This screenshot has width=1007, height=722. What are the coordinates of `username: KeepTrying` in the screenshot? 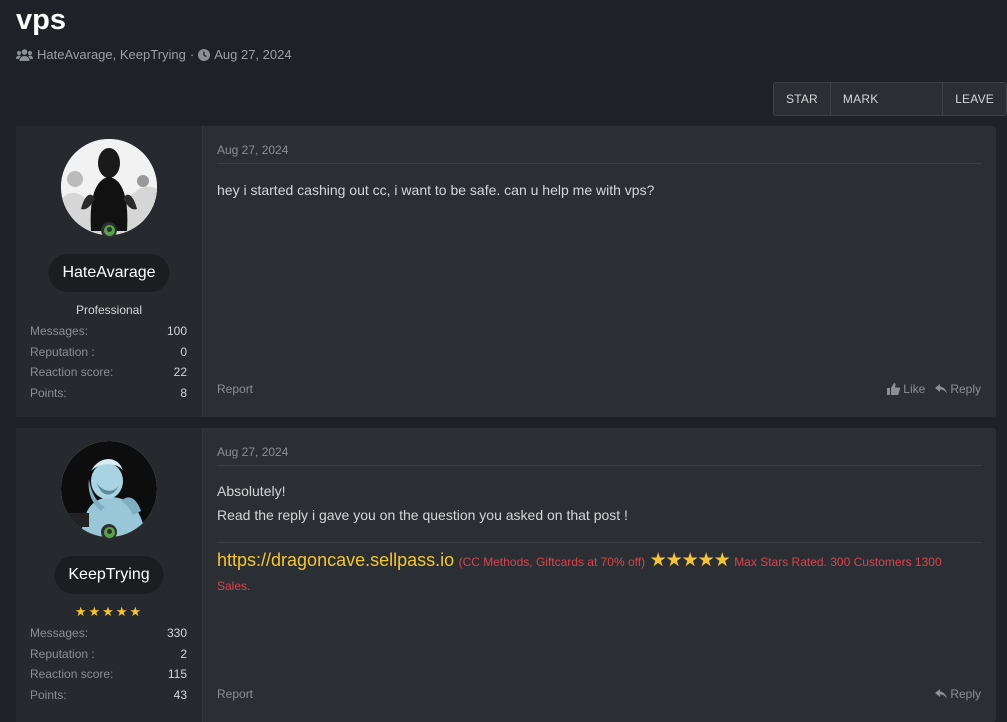 It's located at (109, 575).